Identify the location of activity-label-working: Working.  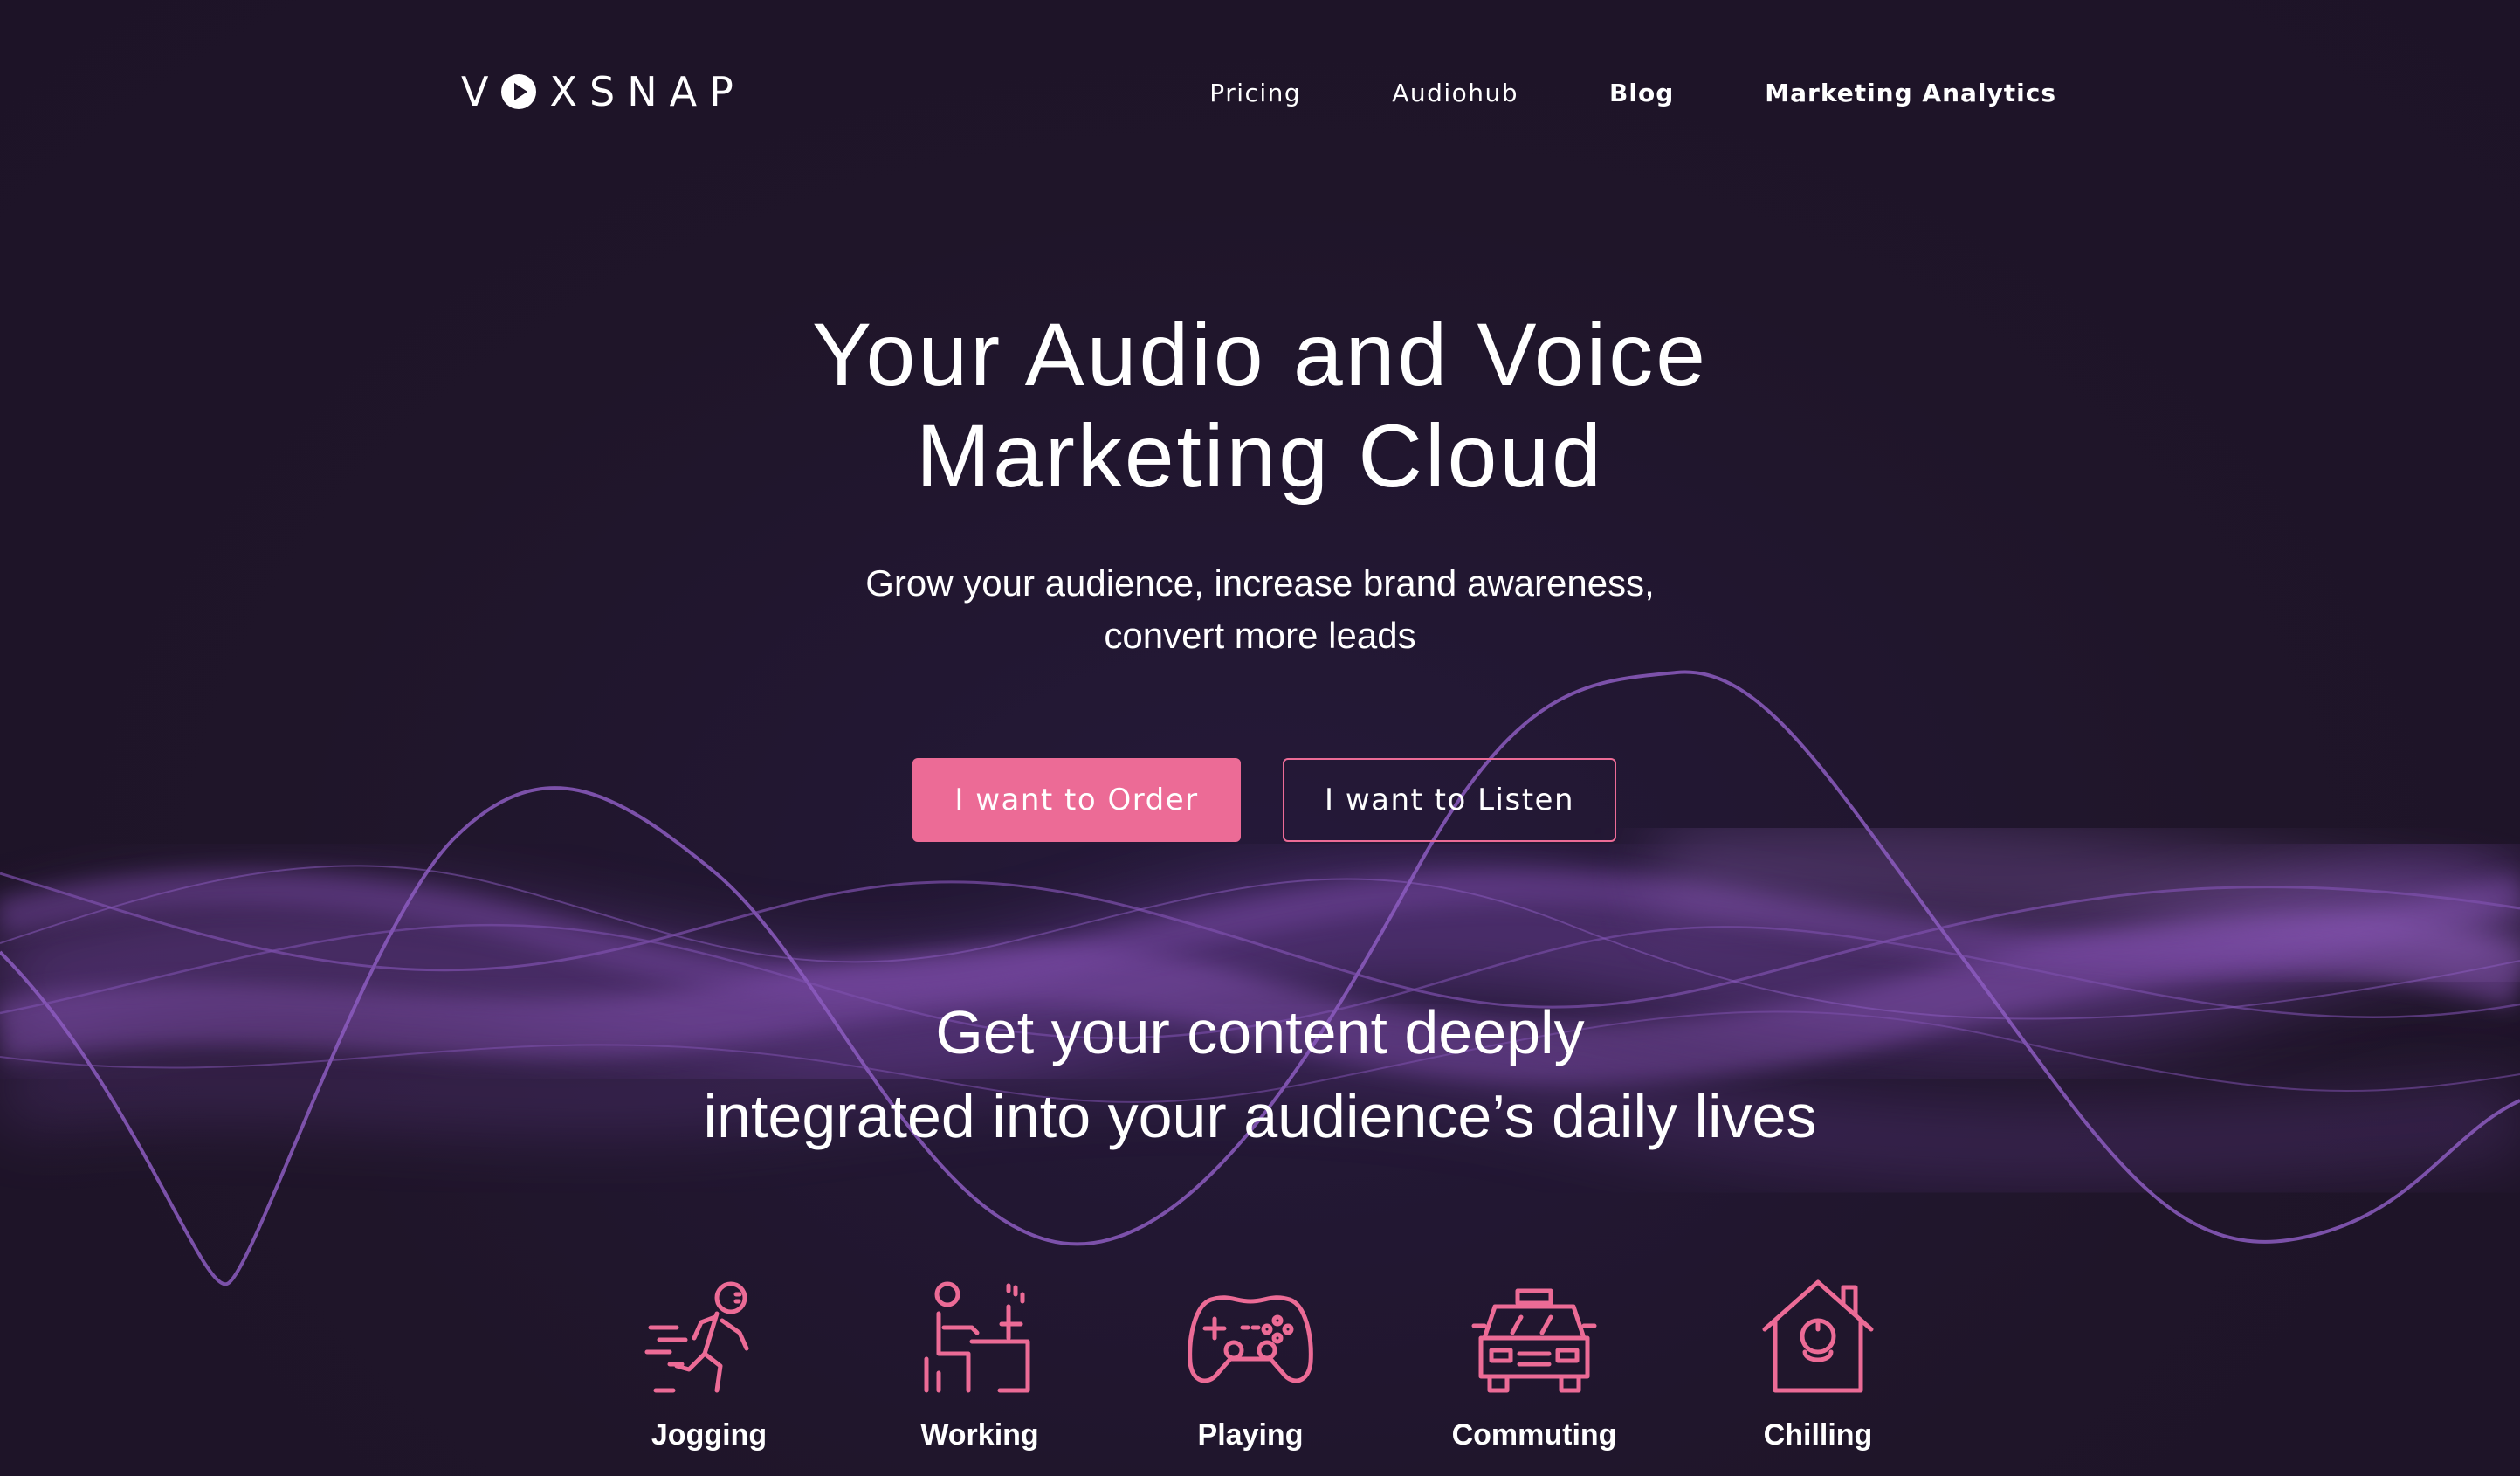
(979, 1435).